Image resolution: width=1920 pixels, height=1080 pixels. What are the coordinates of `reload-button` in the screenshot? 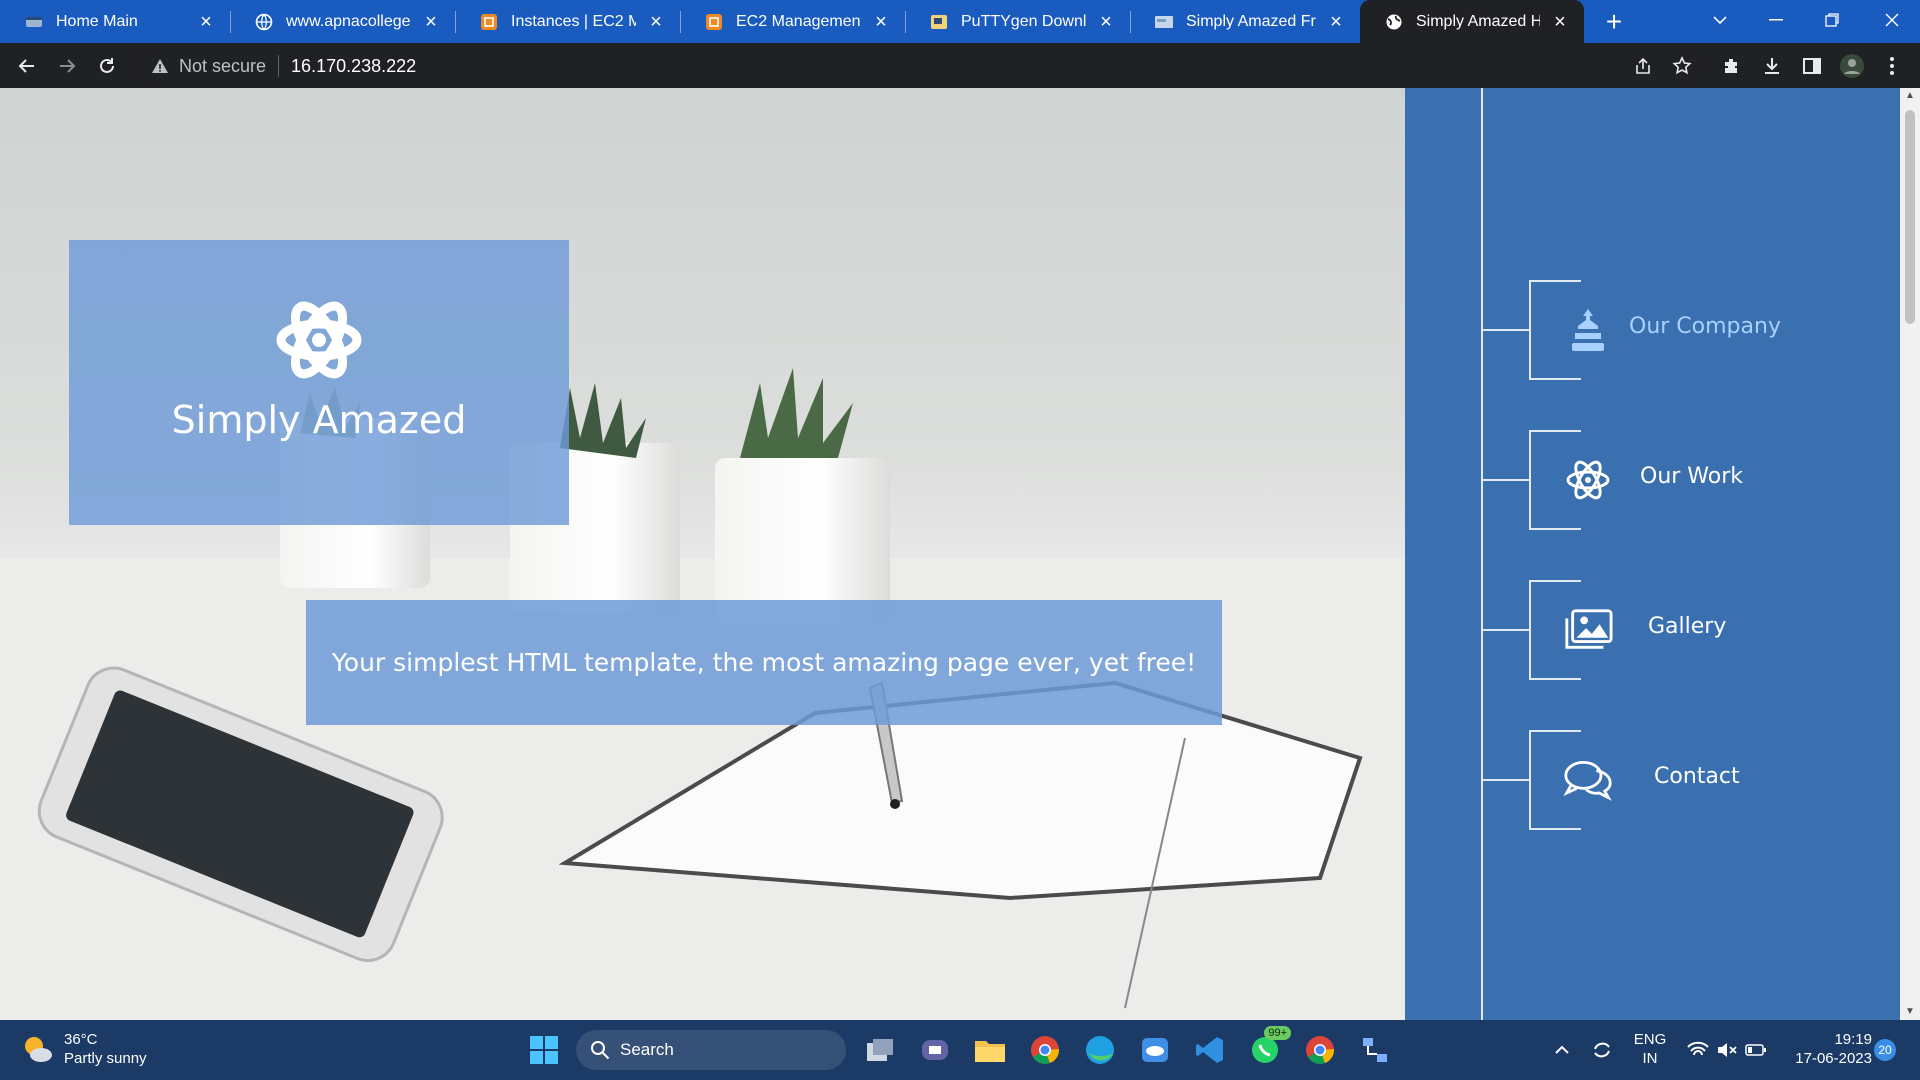 It's located at (107, 66).